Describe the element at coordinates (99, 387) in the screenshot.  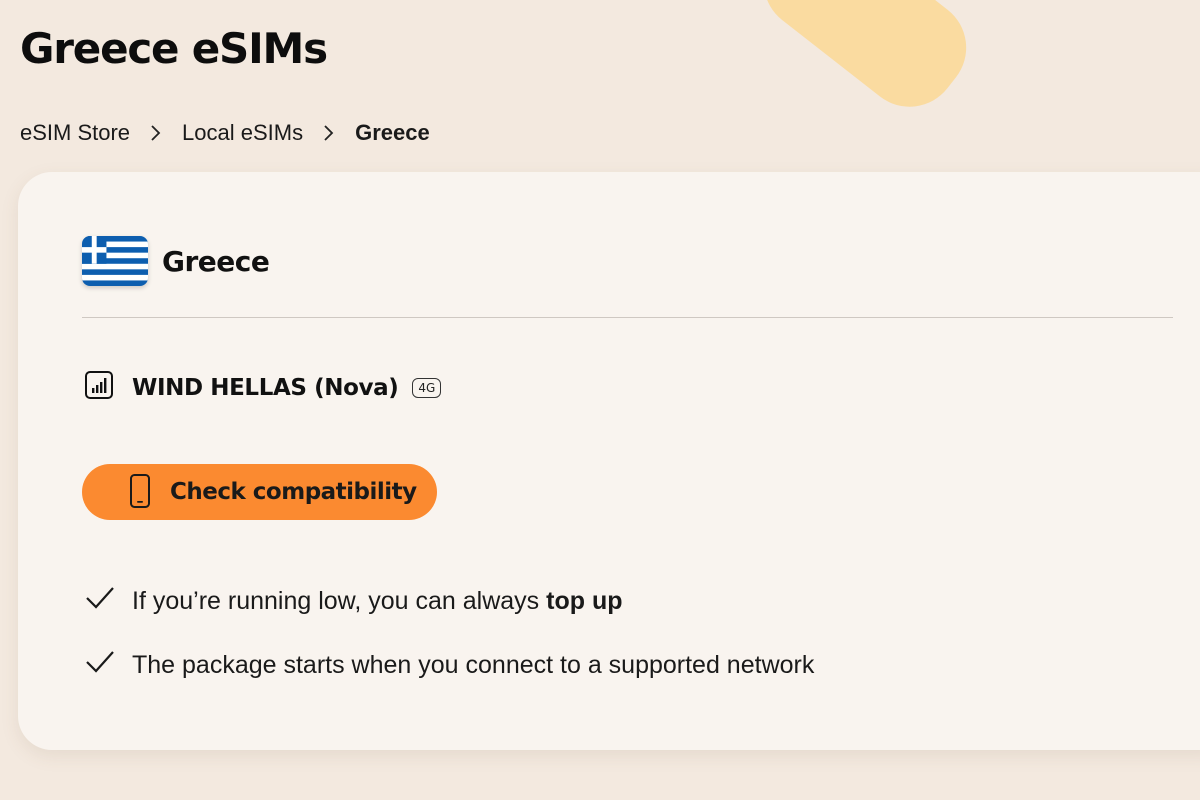
I see `signal-bars-icon` at that location.